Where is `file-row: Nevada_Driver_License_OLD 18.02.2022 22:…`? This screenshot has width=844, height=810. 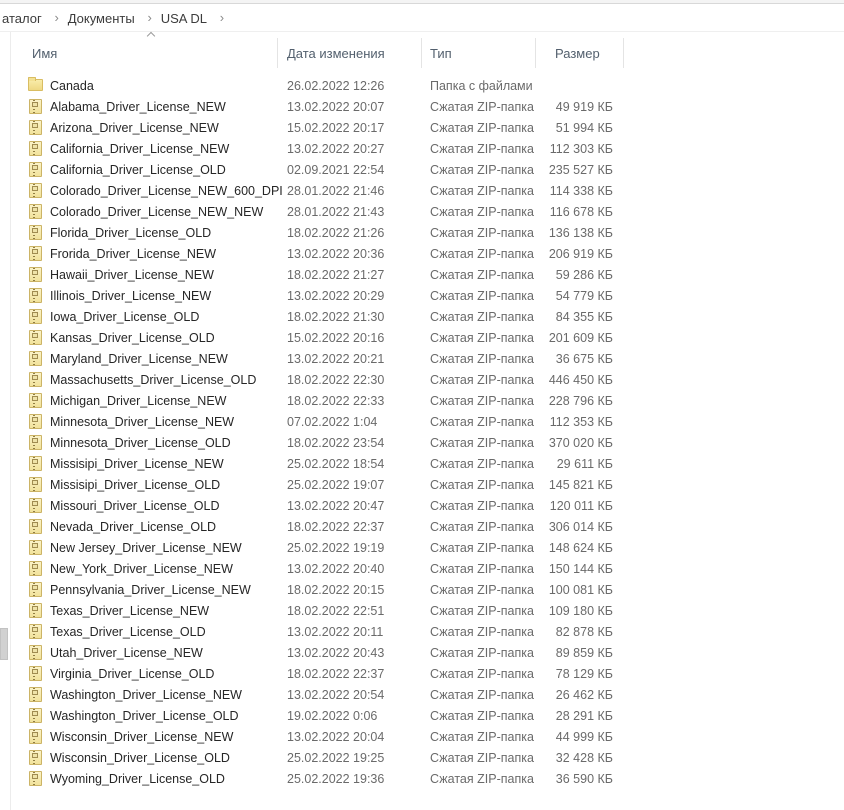 file-row: Nevada_Driver_License_OLD 18.02.2022 22:… is located at coordinates (427, 526).